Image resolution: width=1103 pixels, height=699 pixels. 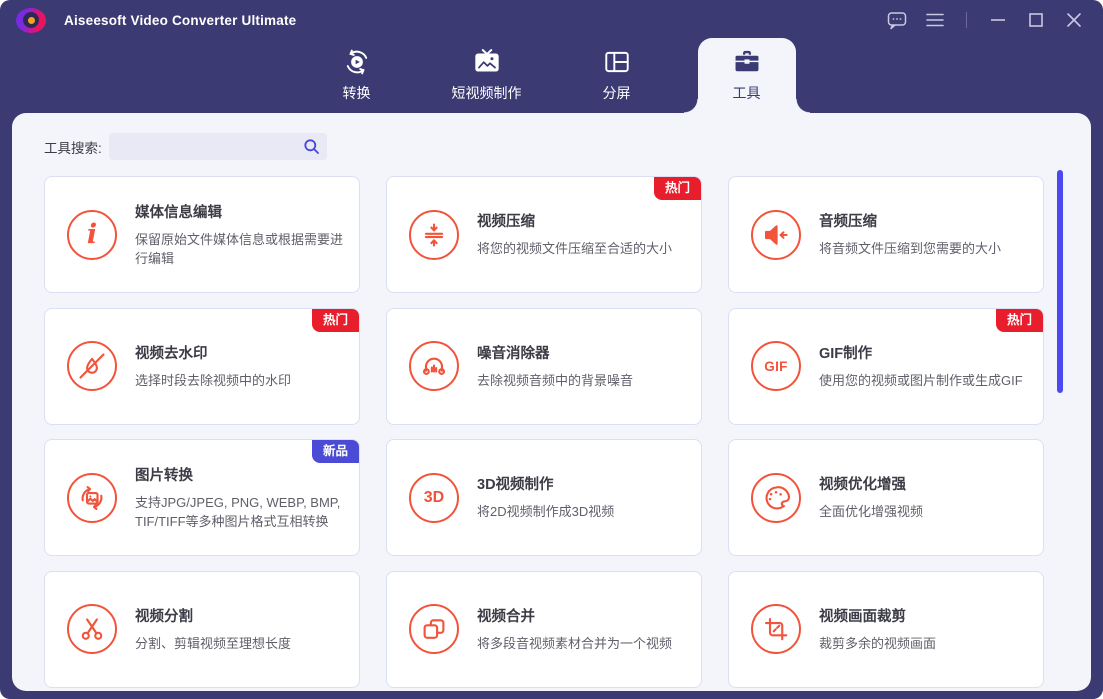 I want to click on tab-collage: 分屏, so click(x=617, y=76).